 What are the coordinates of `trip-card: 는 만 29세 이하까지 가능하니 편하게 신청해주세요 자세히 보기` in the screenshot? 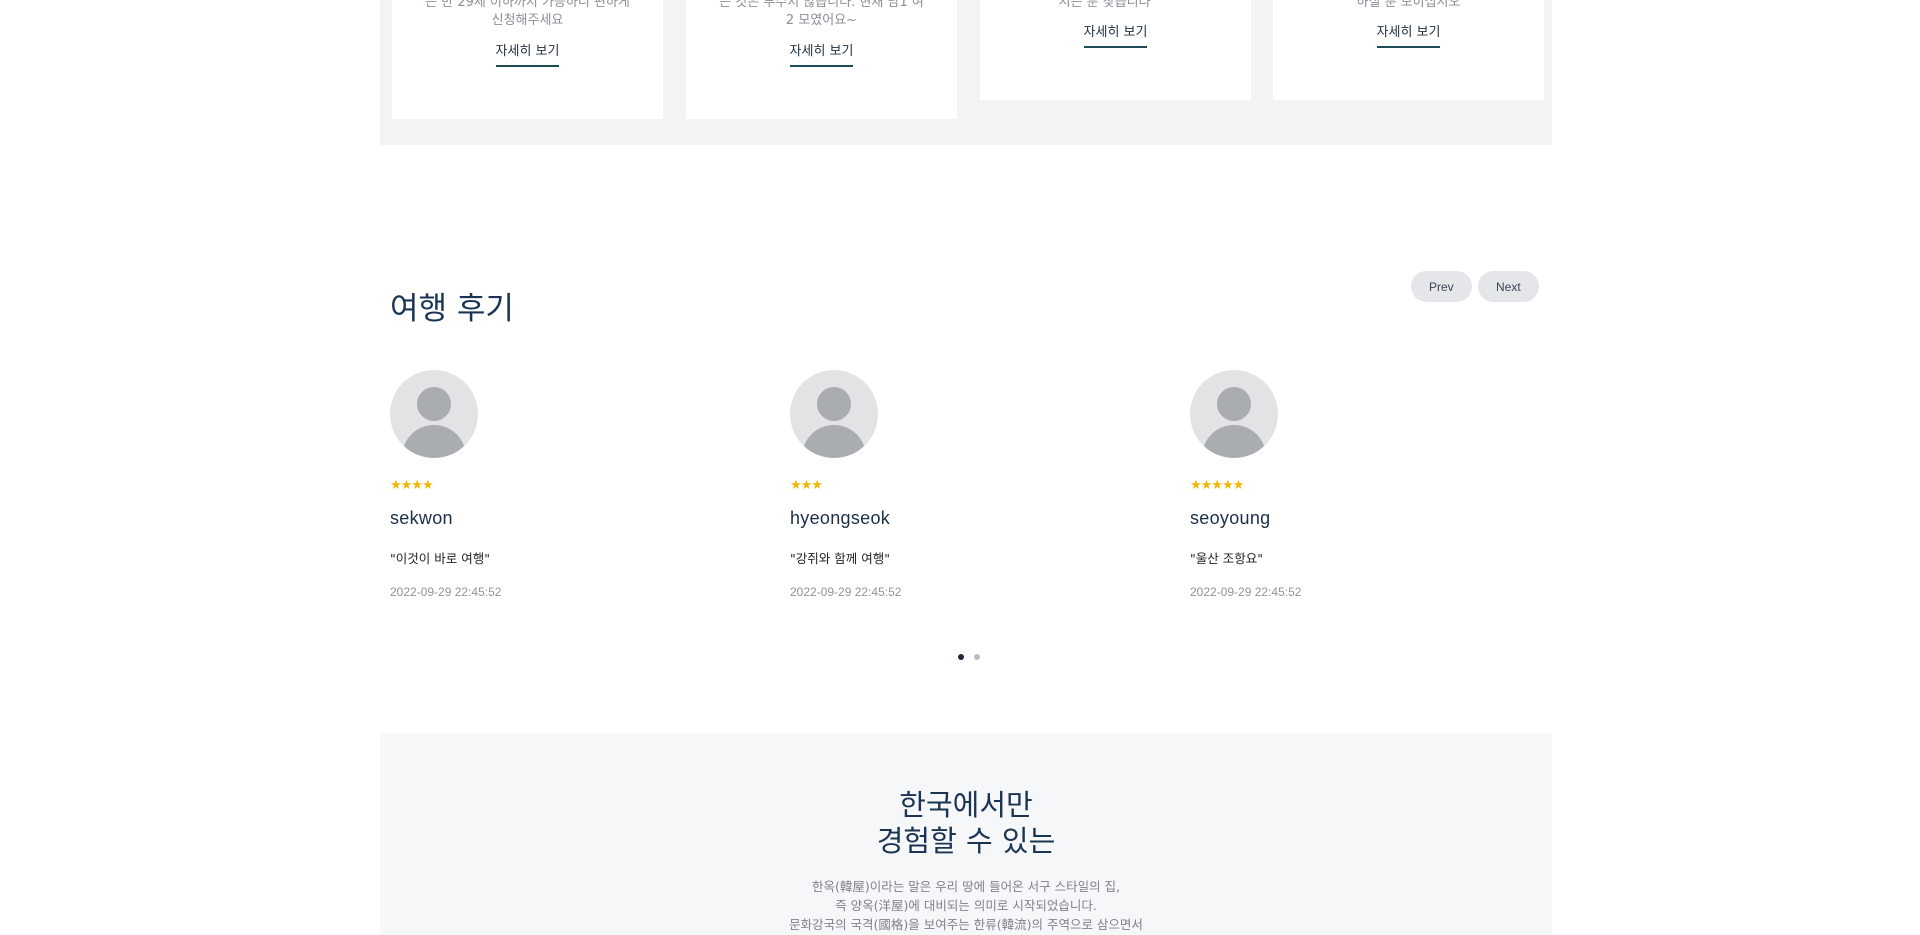 It's located at (527, 59).